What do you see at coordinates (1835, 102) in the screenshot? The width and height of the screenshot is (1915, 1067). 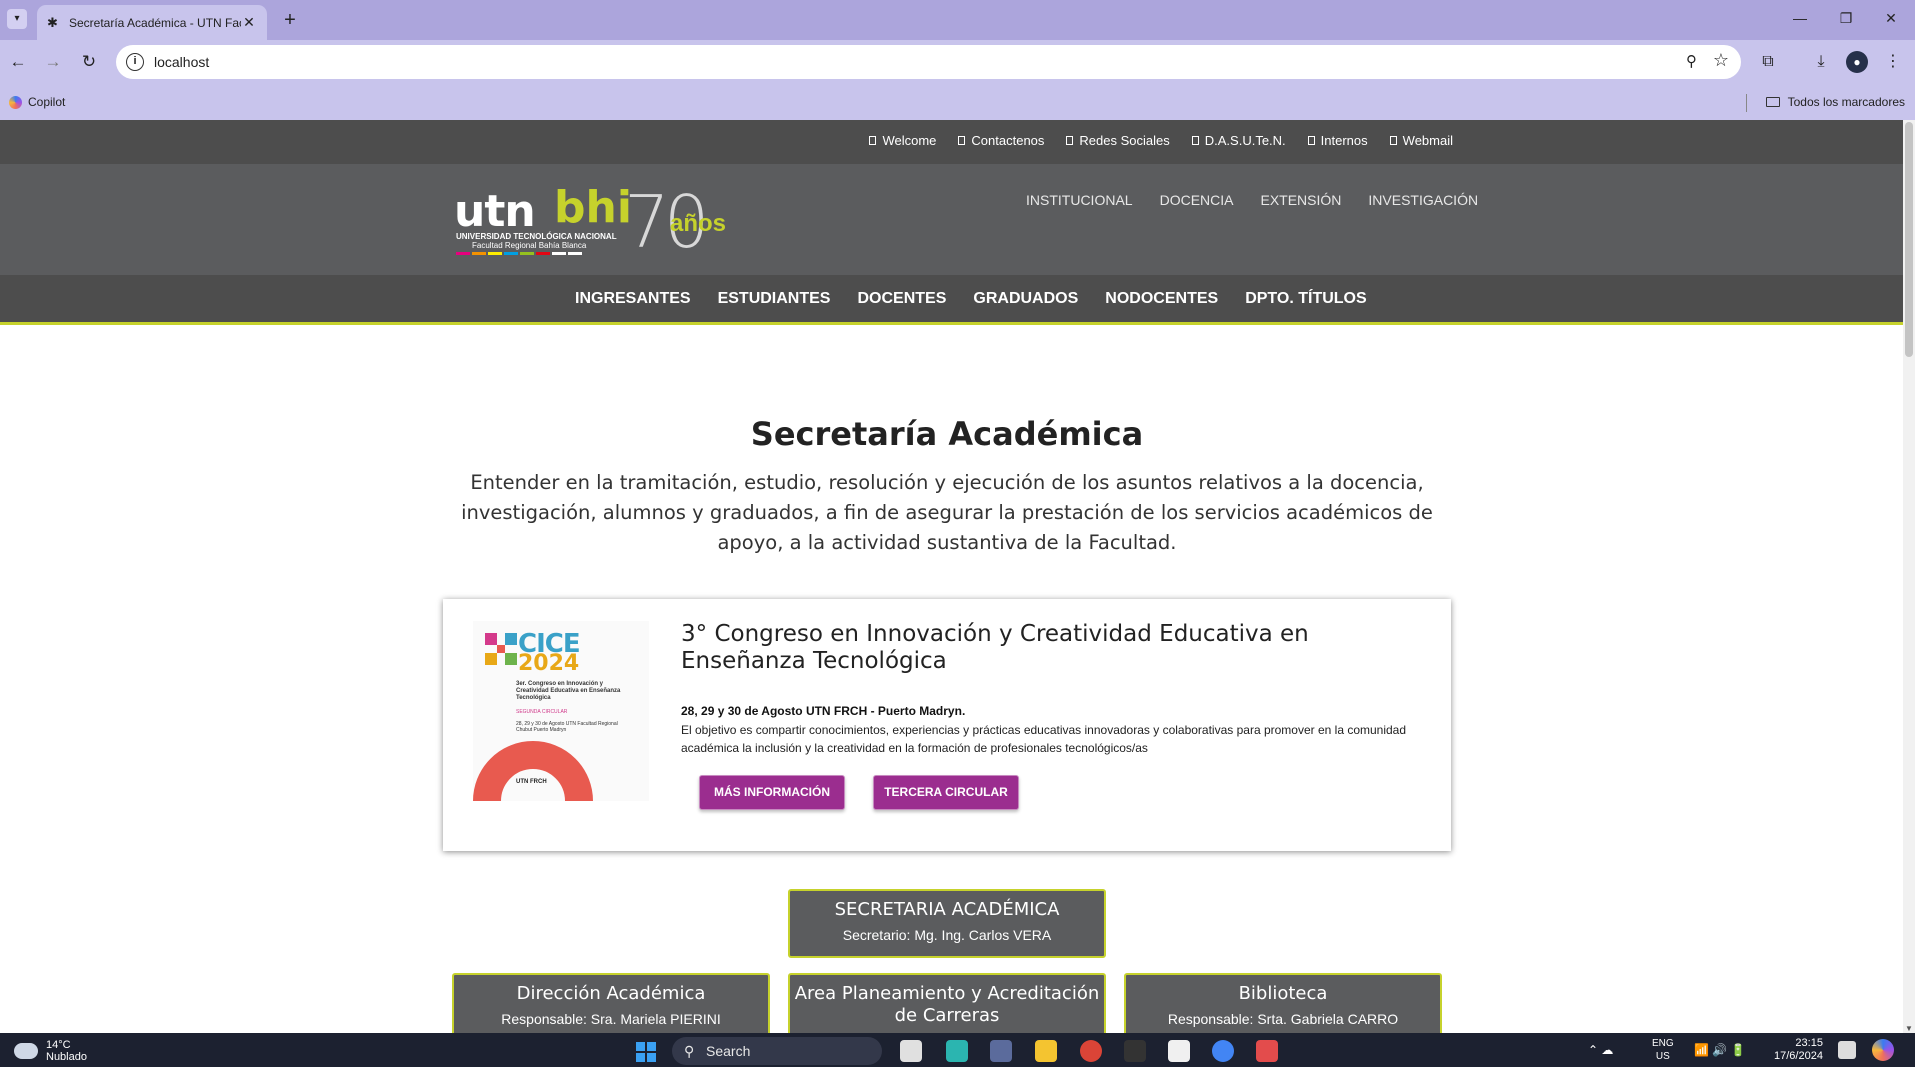 I see `all-bookmarks-button: Todos los marcadores` at bounding box center [1835, 102].